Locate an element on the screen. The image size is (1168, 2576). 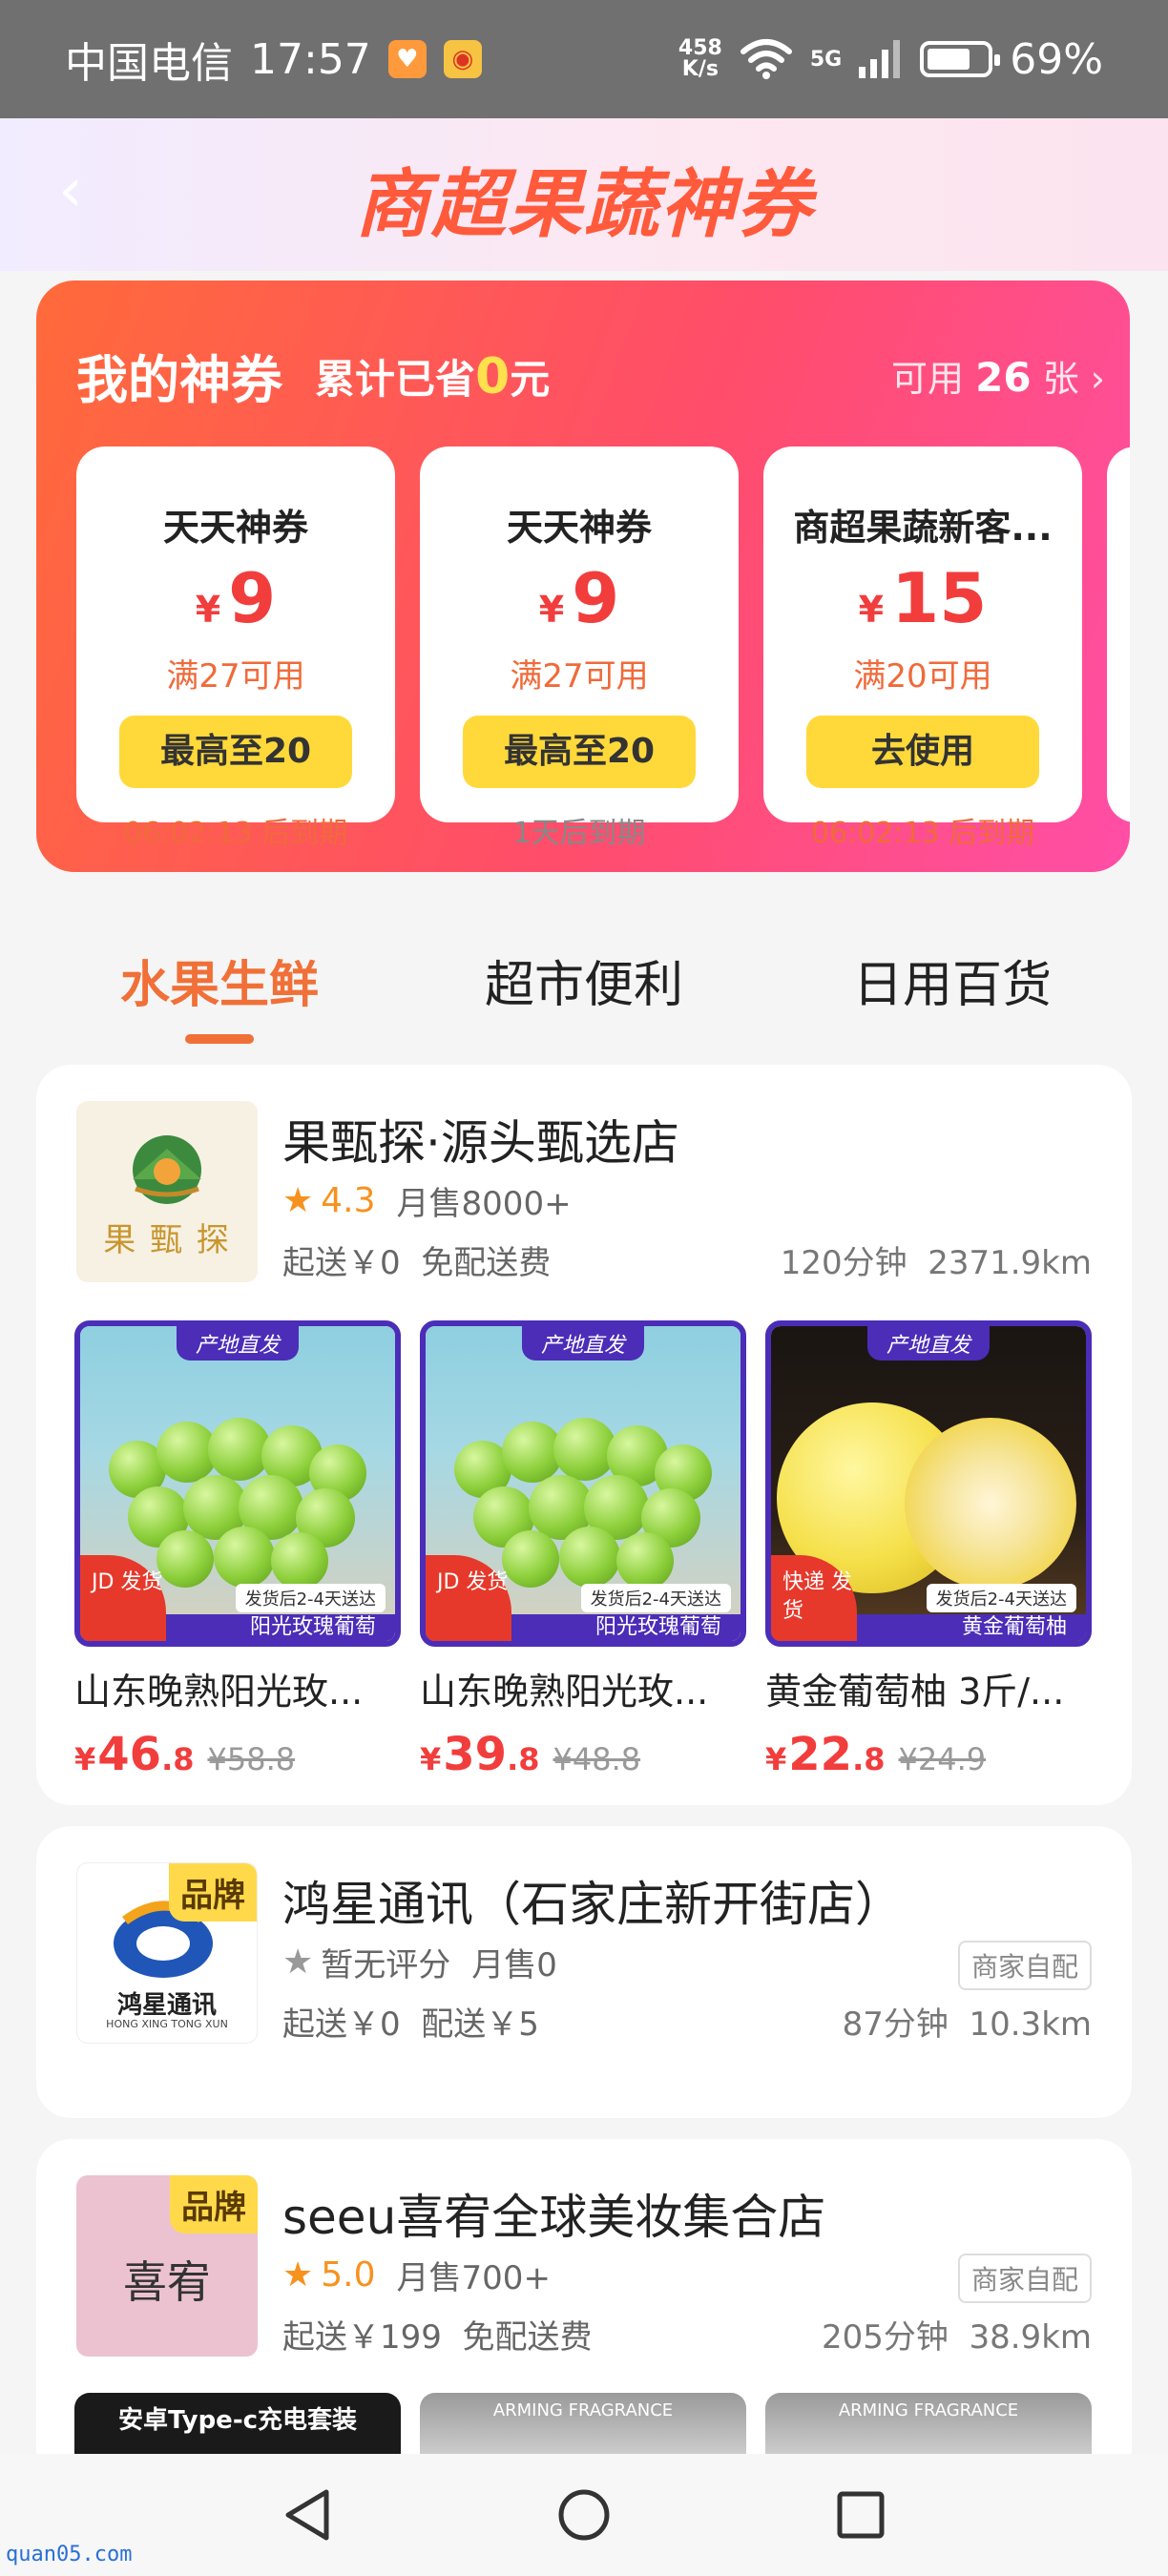
watermark: quan05.com is located at coordinates (69, 2554).